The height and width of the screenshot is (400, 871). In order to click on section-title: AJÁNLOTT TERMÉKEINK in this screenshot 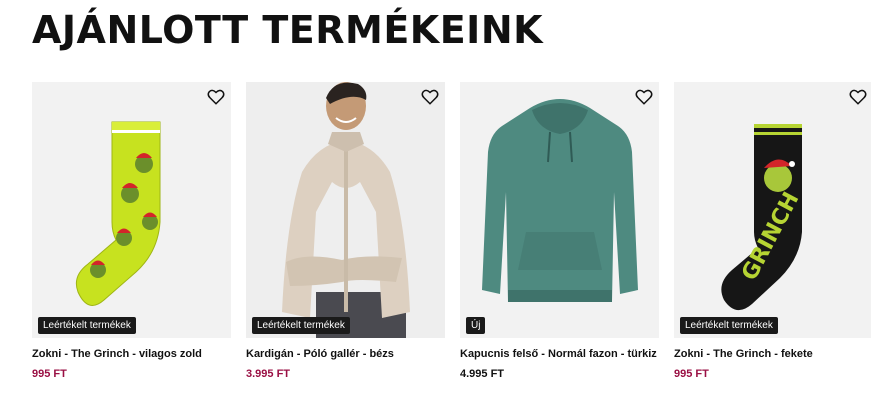, I will do `click(288, 30)`.